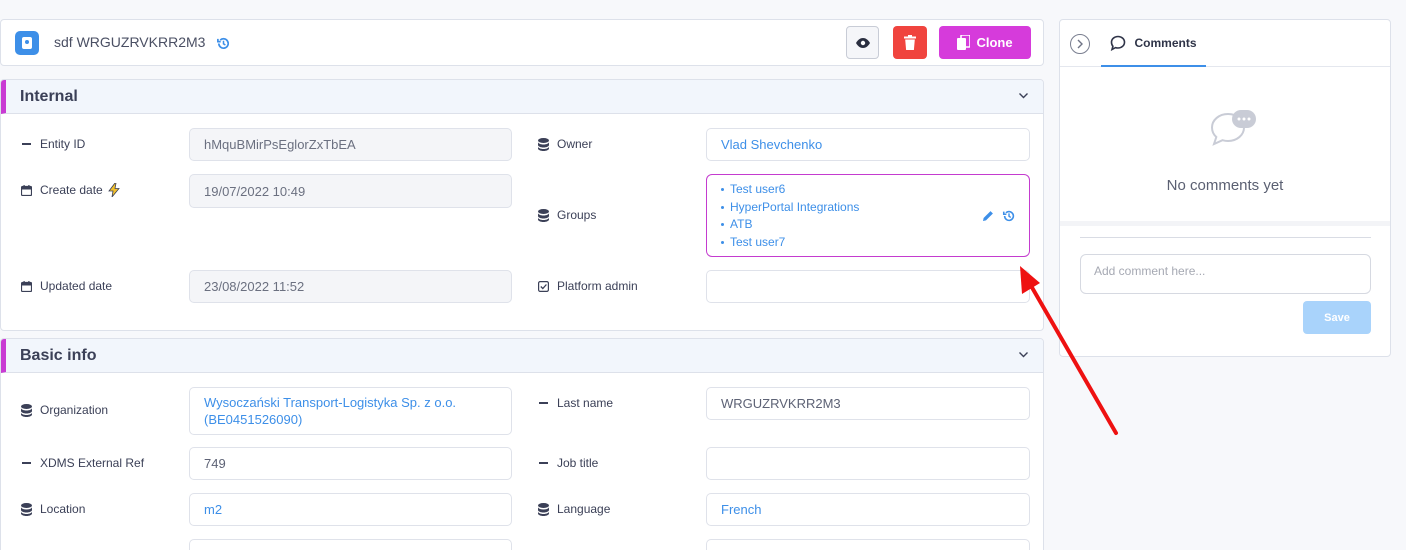 The width and height of the screenshot is (1406, 550). Describe the element at coordinates (130, 42) in the screenshot. I see `entity-title: sdf WRGUZRVKRR2M3` at that location.